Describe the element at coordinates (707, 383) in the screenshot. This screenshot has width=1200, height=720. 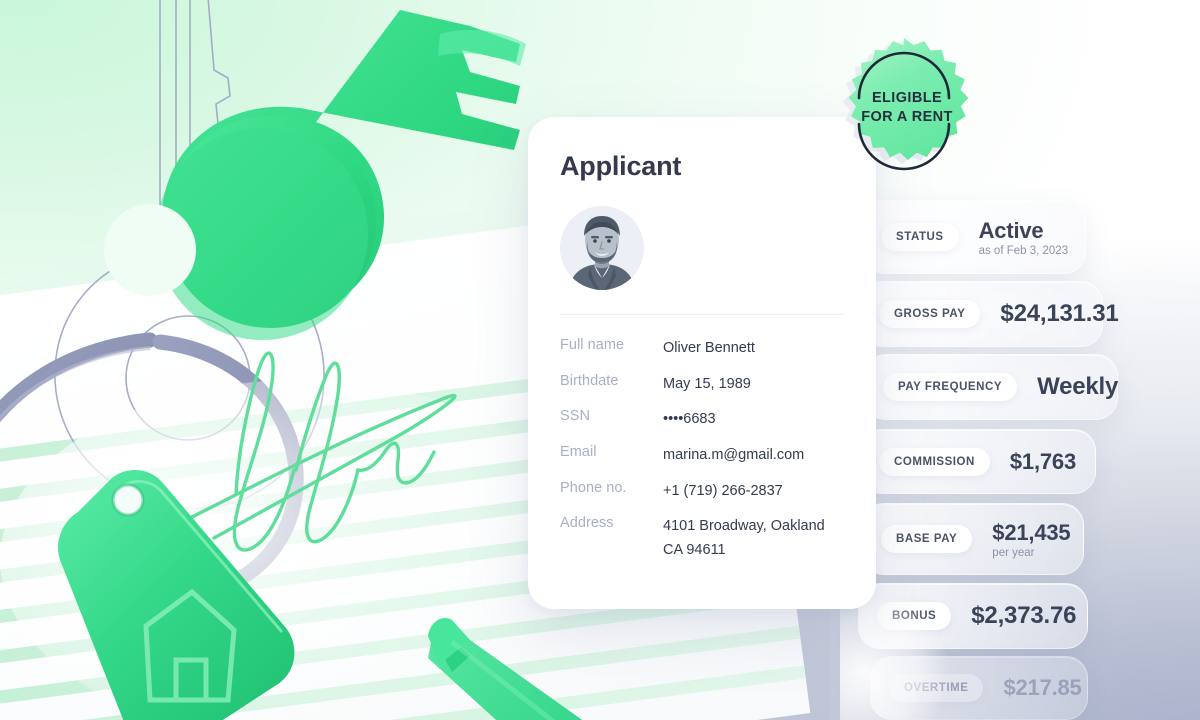
I see `field-value: May 15, 1989` at that location.